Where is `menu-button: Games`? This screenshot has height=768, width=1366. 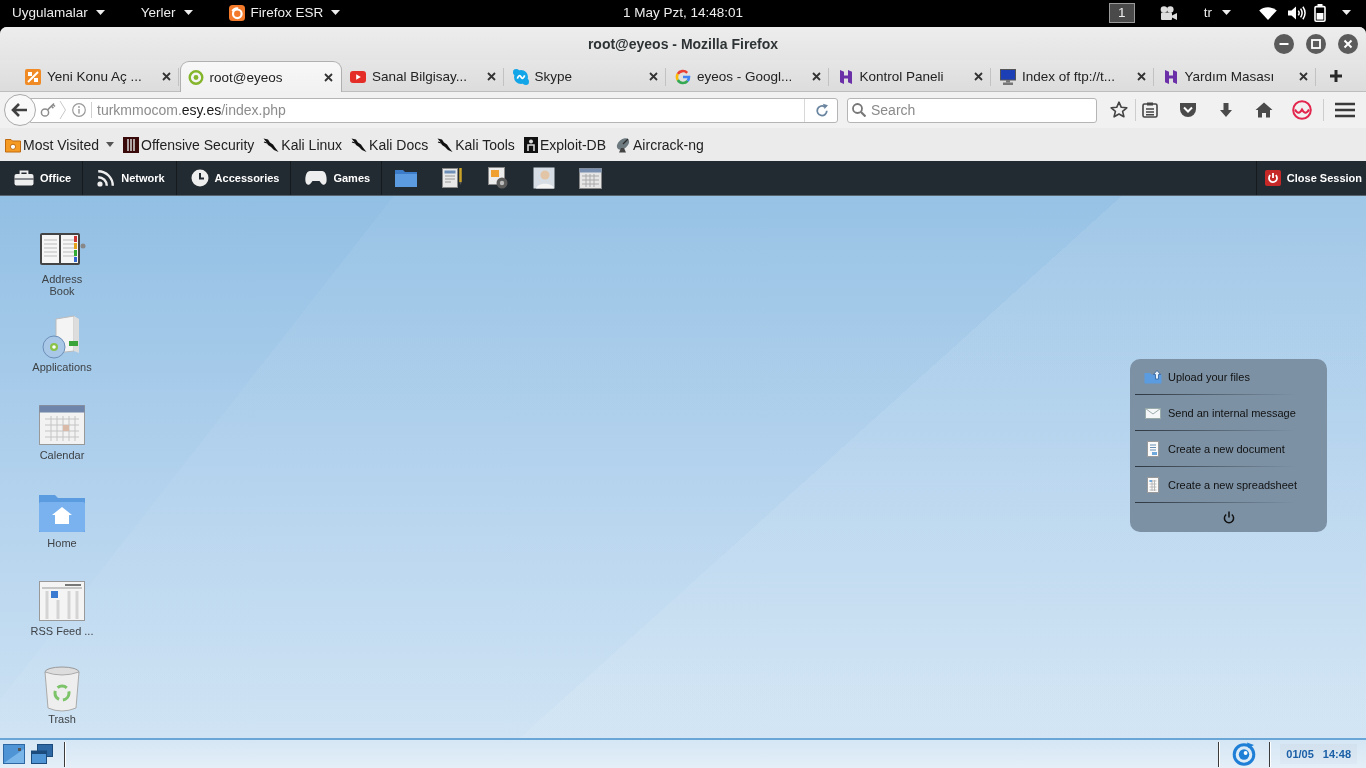 menu-button: Games is located at coordinates (337, 178).